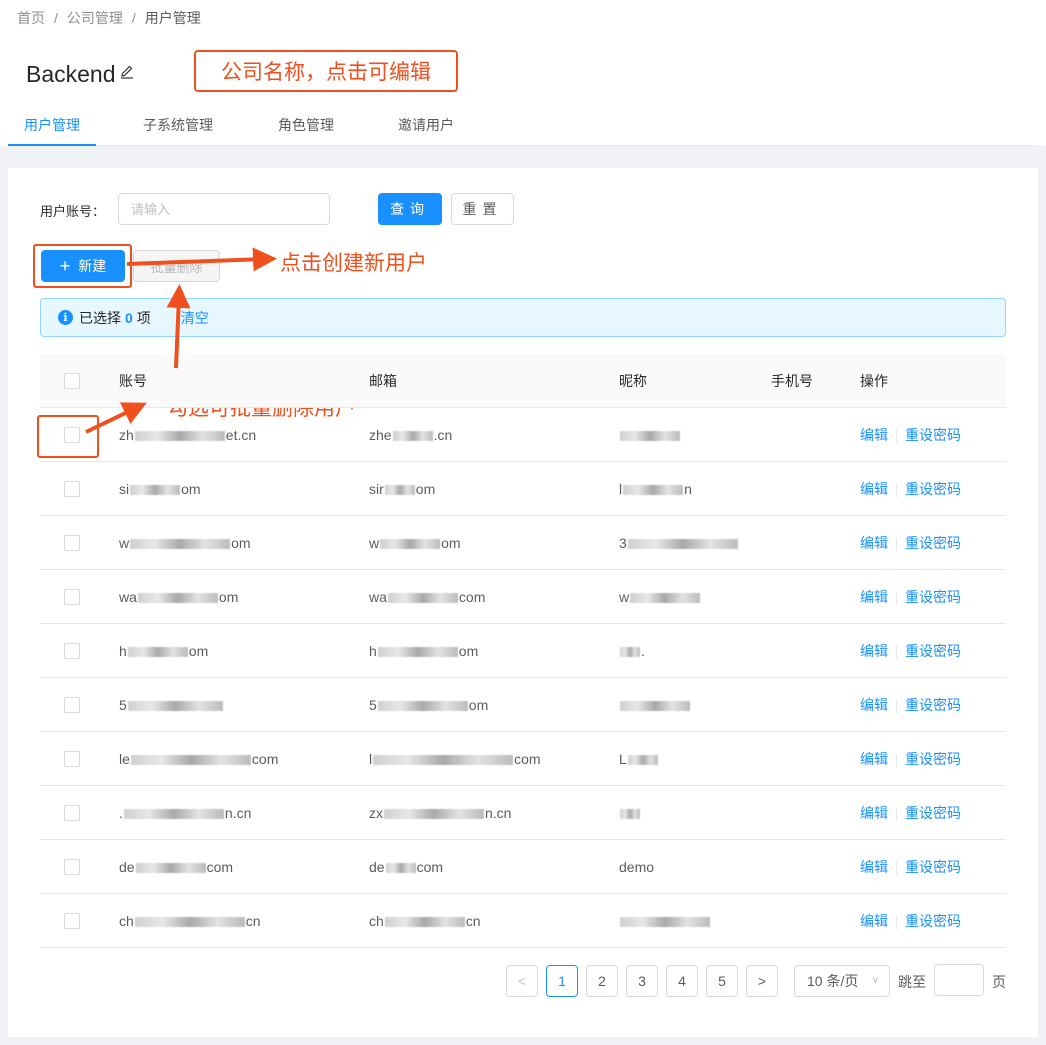  What do you see at coordinates (71, 74) in the screenshot?
I see `company-name: Backend` at bounding box center [71, 74].